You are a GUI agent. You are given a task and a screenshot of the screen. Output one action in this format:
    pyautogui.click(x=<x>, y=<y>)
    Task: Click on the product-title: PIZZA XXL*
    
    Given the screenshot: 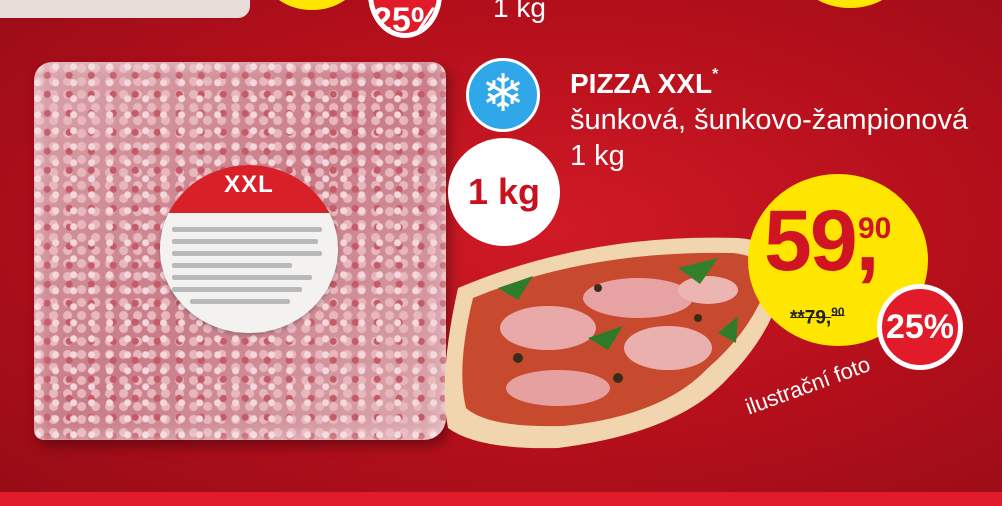 What is the action you would take?
    pyautogui.click(x=644, y=82)
    